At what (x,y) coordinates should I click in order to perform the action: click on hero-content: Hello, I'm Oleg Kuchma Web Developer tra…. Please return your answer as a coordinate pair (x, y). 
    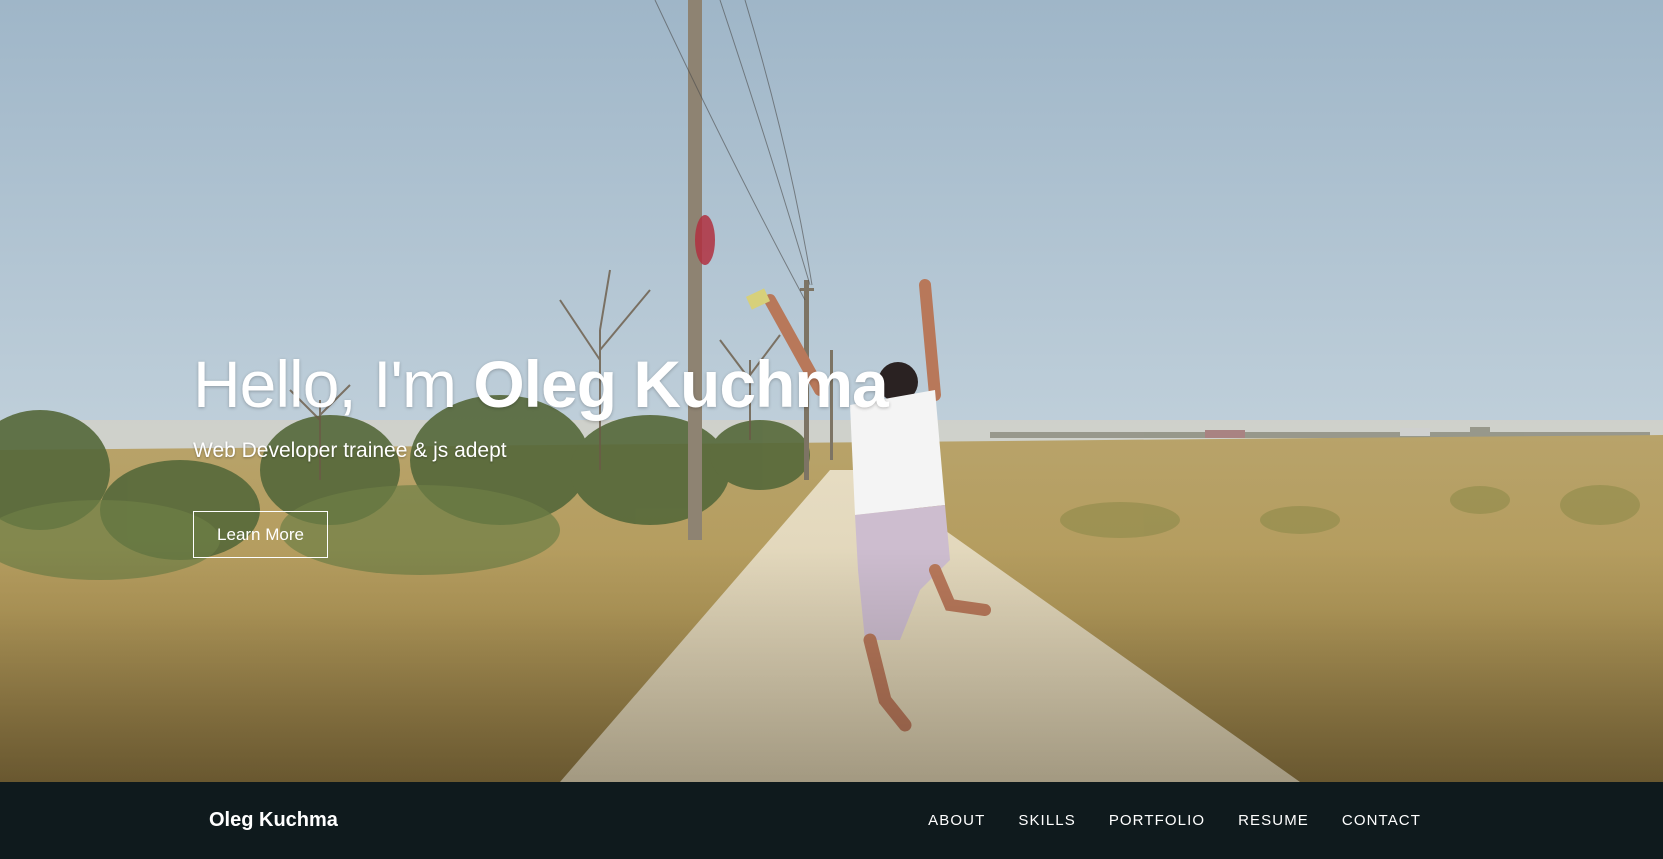
    Looking at the image, I should click on (541, 451).